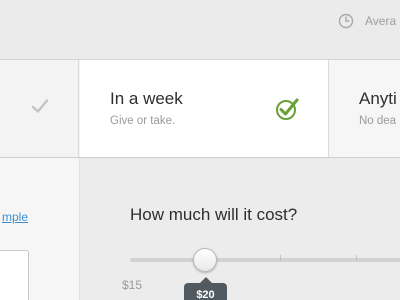  What do you see at coordinates (214, 214) in the screenshot?
I see `cost-question: How much will it cost?` at bounding box center [214, 214].